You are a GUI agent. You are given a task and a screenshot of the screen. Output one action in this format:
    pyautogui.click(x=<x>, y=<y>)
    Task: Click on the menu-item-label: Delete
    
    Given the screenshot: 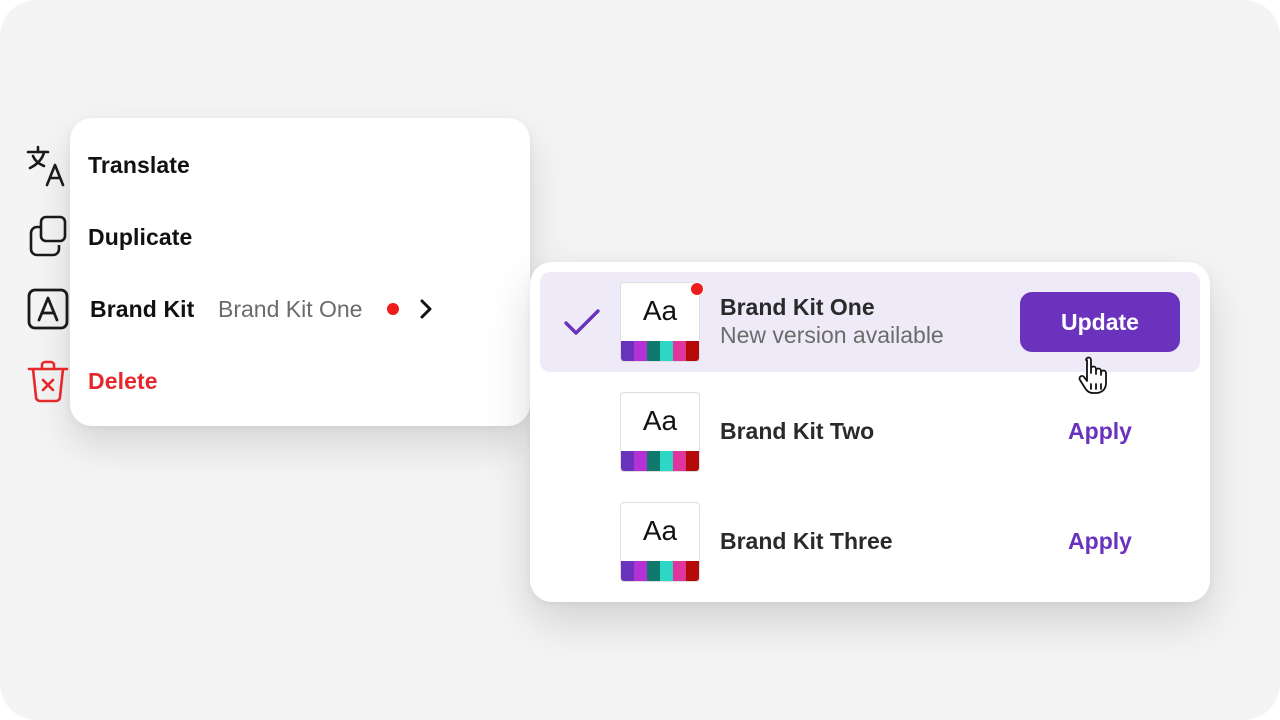 What is the action you would take?
    pyautogui.click(x=123, y=380)
    